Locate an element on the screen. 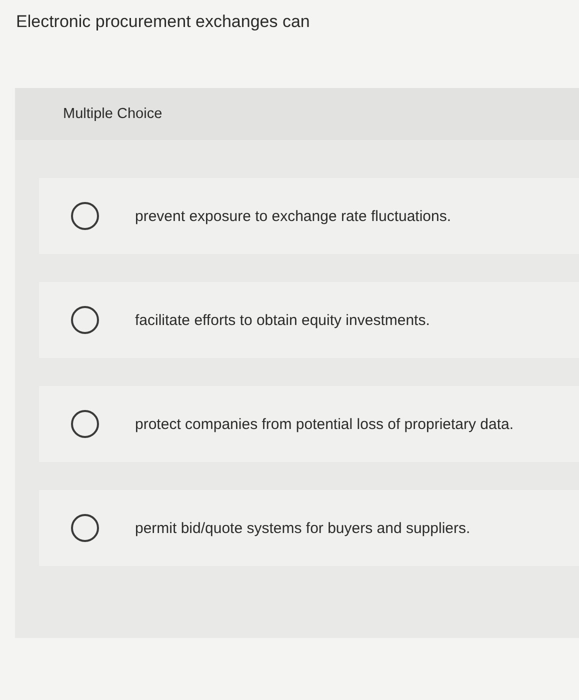 This screenshot has width=579, height=700. answer-option: prevent exposure to exchange rate fluctuations. is located at coordinates (309, 216).